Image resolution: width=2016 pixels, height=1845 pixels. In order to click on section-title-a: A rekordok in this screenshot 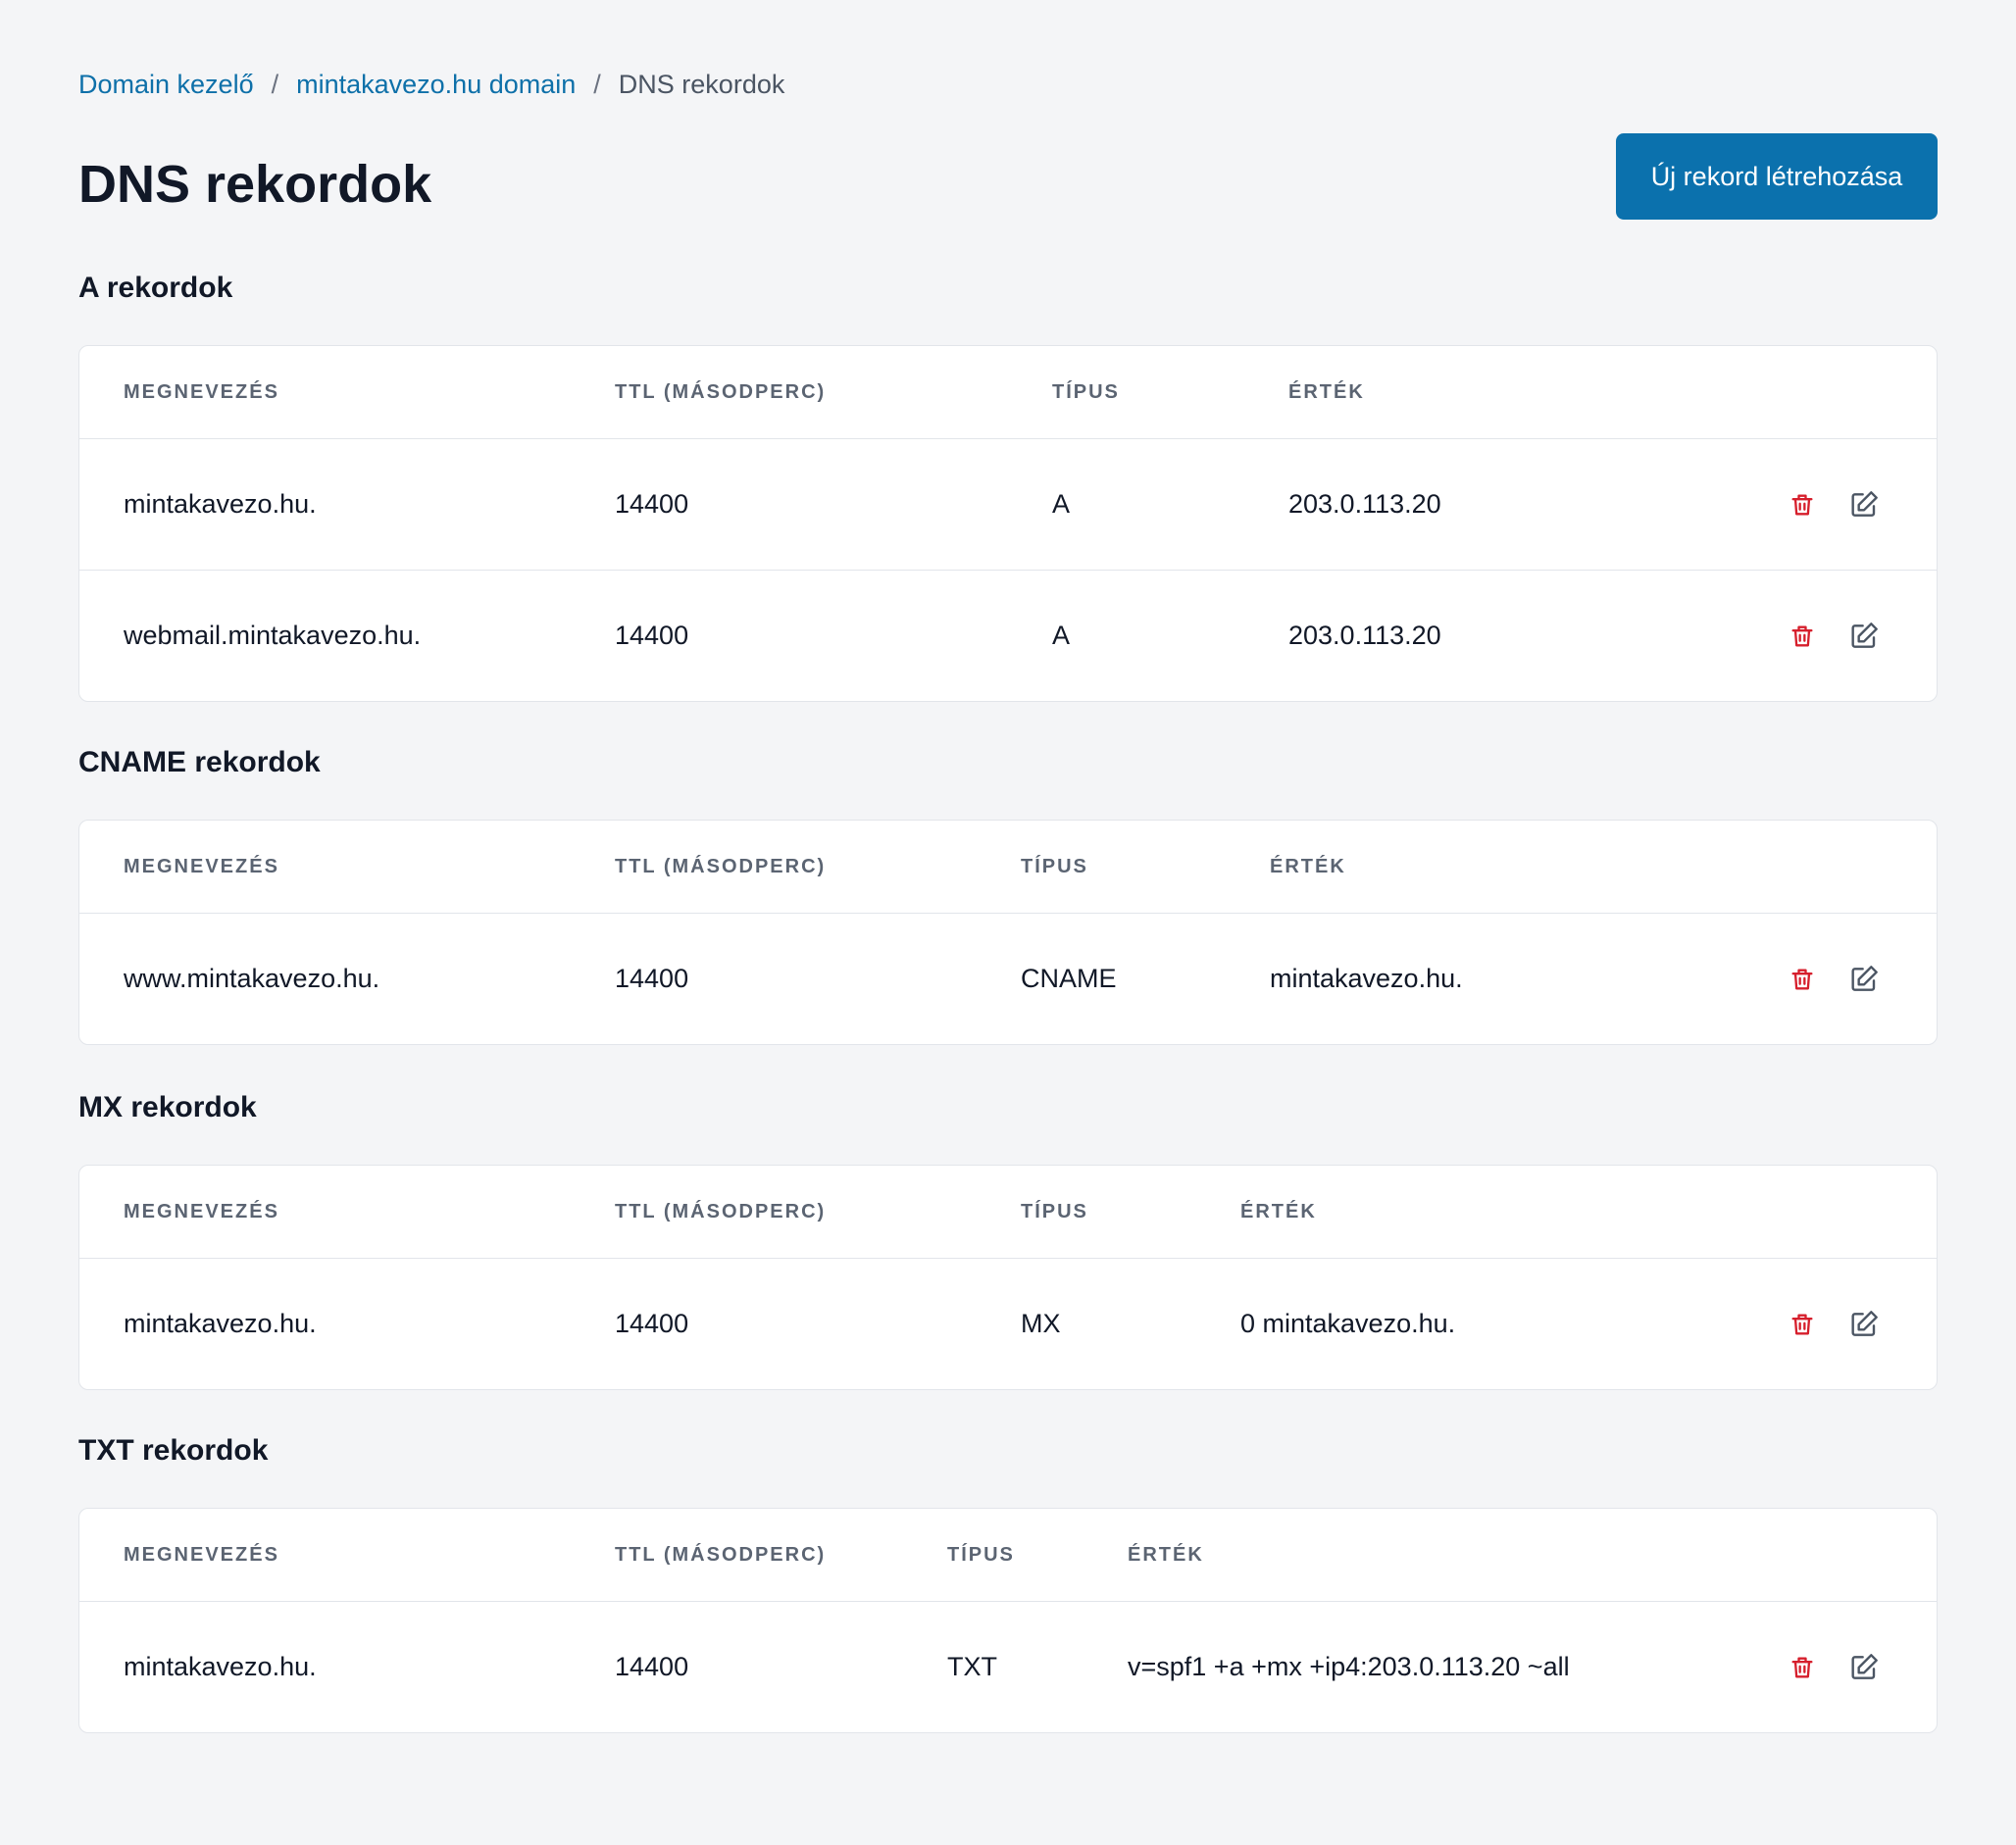, I will do `click(155, 288)`.